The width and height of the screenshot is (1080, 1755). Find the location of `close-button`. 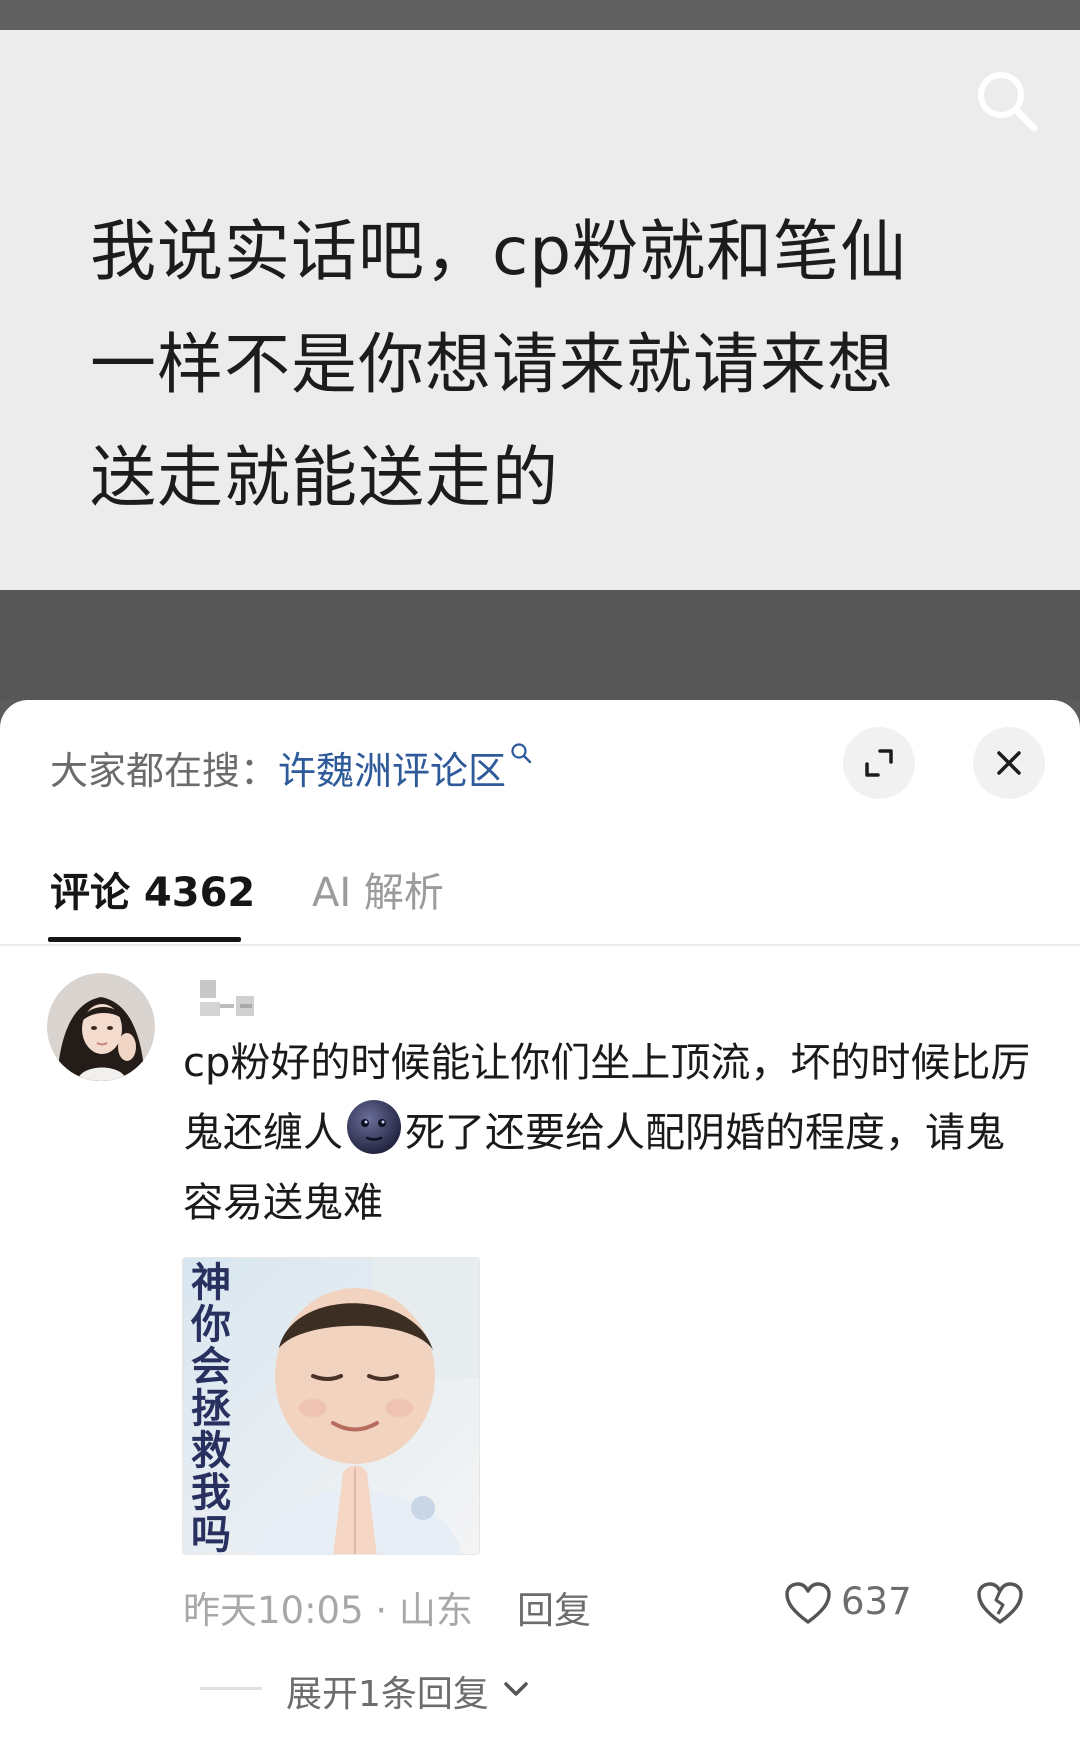

close-button is located at coordinates (1009, 763).